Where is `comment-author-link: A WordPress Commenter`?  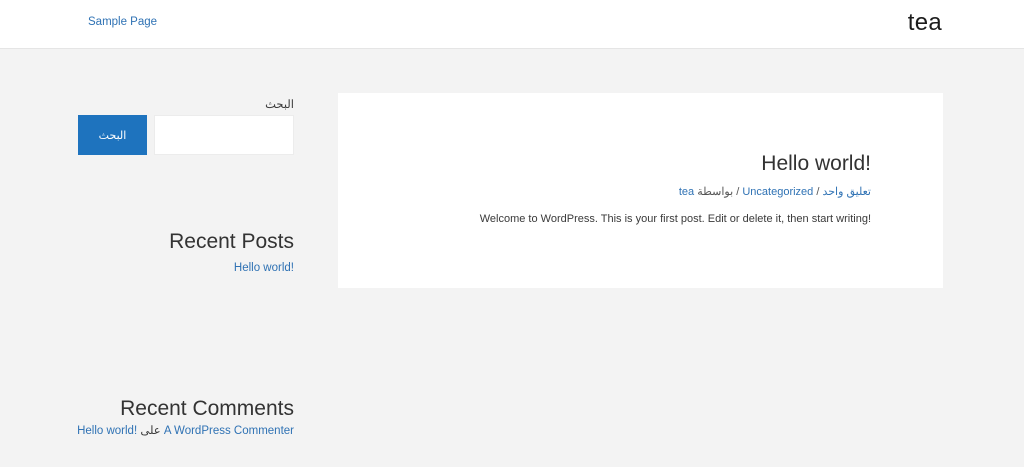 comment-author-link: A WordPress Commenter is located at coordinates (229, 431).